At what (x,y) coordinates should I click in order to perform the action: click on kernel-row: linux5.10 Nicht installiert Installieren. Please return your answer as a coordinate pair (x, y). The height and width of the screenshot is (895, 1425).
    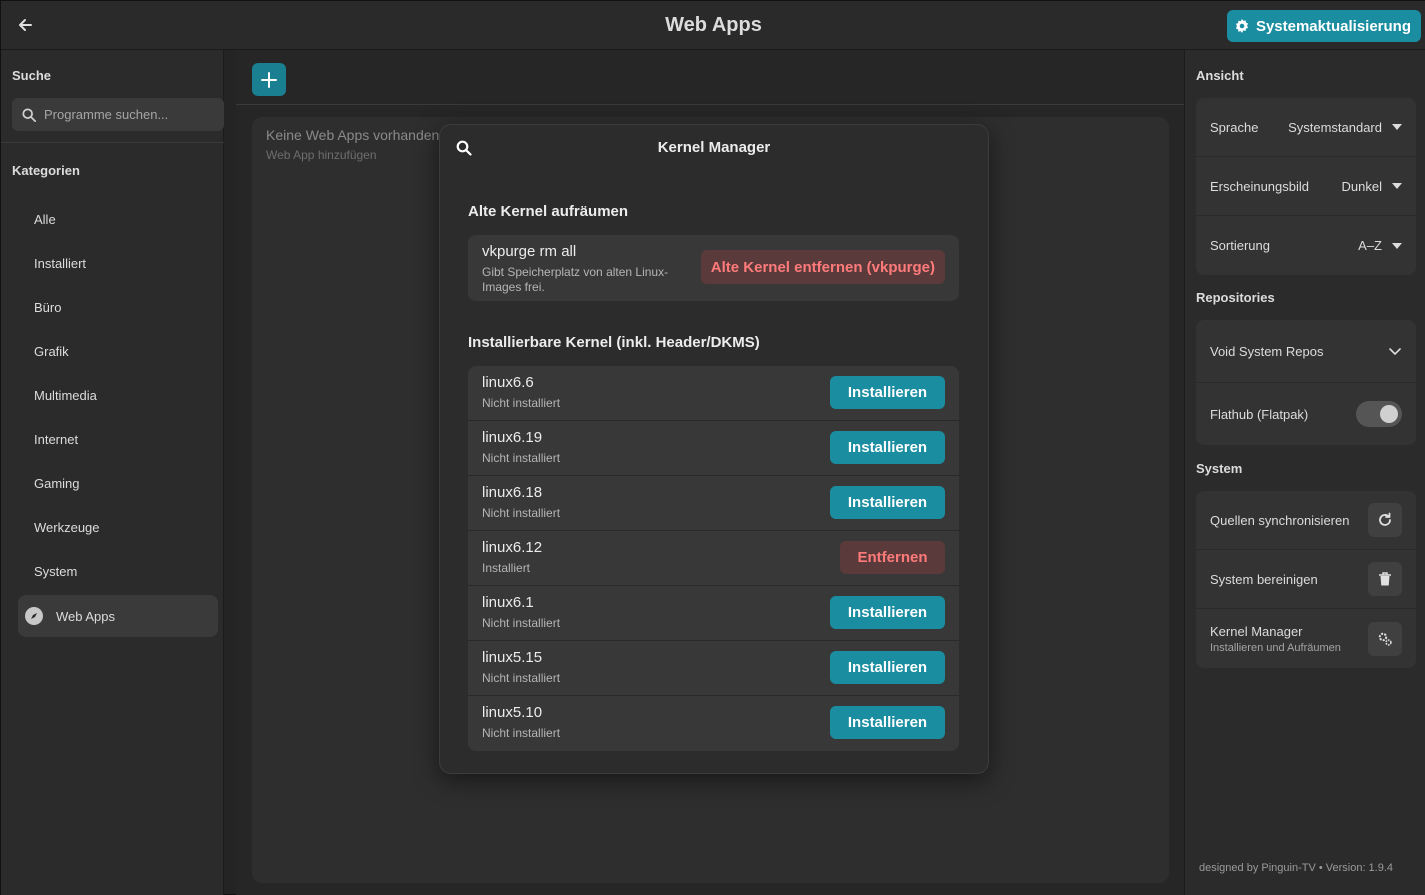
    Looking at the image, I should click on (713, 723).